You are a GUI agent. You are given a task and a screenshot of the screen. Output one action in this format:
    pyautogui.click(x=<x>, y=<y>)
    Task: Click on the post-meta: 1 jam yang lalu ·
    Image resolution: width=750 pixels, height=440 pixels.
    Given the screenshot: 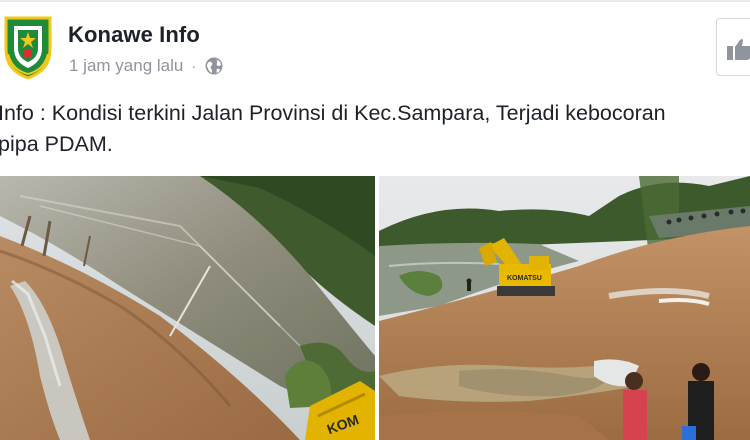 What is the action you would take?
    pyautogui.click(x=146, y=66)
    